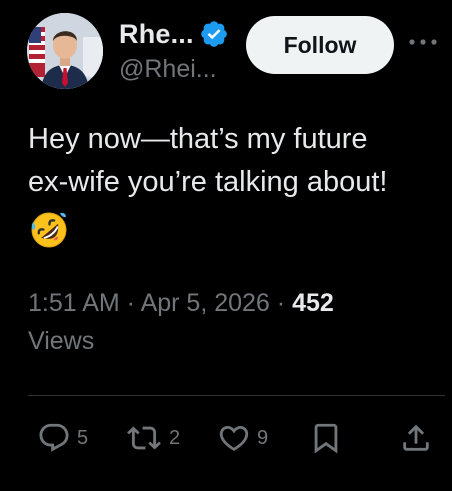  What do you see at coordinates (263, 437) in the screenshot?
I see `like-count: 9` at bounding box center [263, 437].